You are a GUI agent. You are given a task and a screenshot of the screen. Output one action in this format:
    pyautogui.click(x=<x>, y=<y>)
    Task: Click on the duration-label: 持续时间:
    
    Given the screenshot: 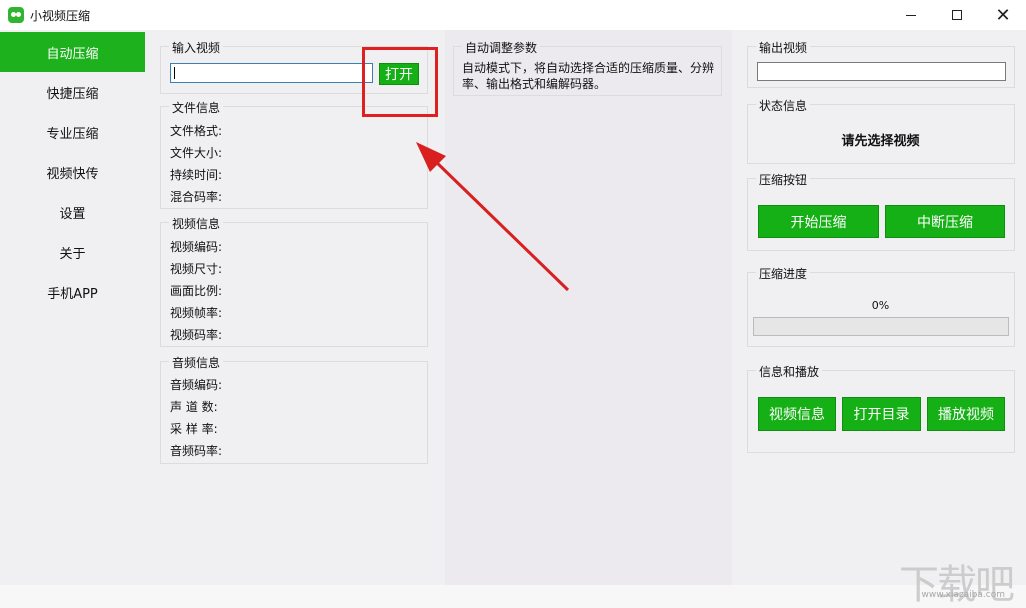 What is the action you would take?
    pyautogui.click(x=196, y=175)
    